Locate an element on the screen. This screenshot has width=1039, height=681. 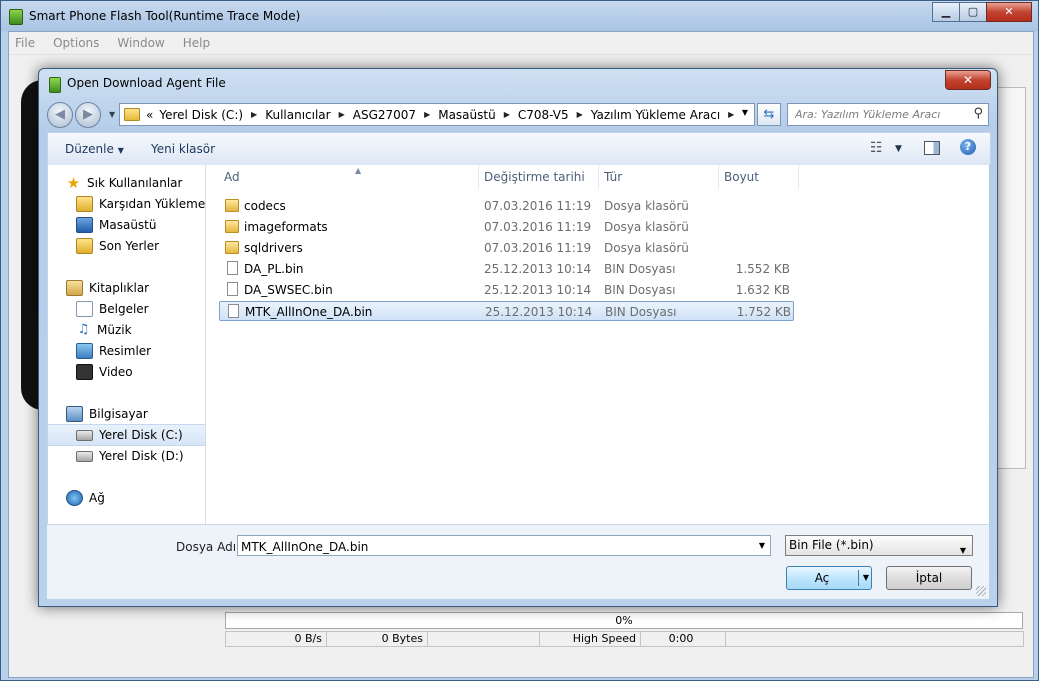
breadcrumb-item: C708-V5 is located at coordinates (543, 115).